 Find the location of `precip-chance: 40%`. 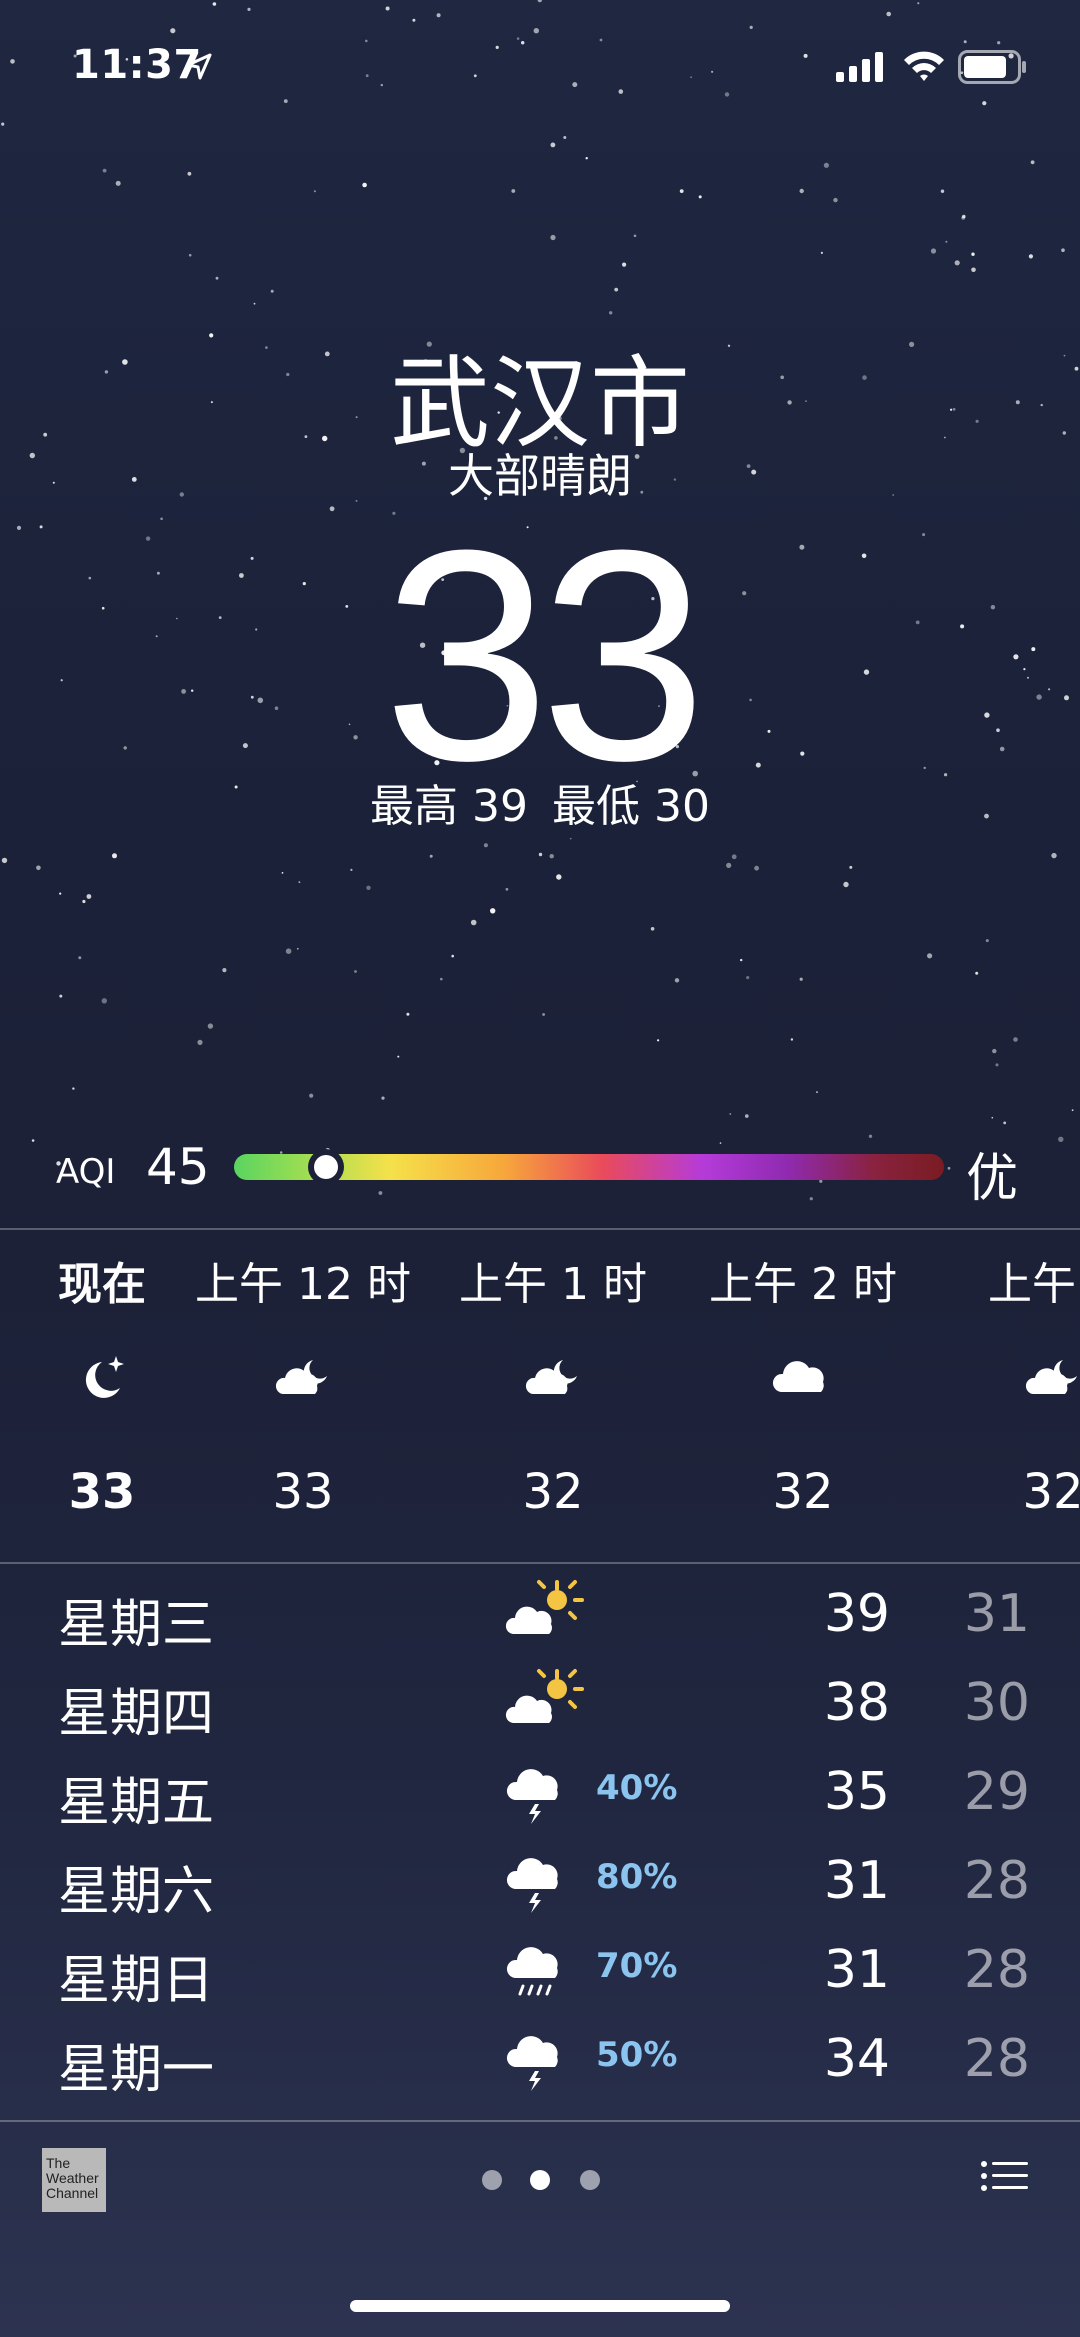

precip-chance: 40% is located at coordinates (637, 1788).